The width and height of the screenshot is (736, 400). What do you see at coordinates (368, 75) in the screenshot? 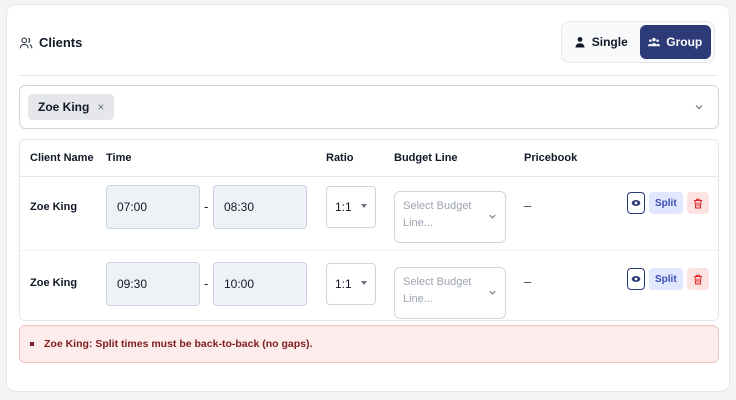
I see `header-divider` at bounding box center [368, 75].